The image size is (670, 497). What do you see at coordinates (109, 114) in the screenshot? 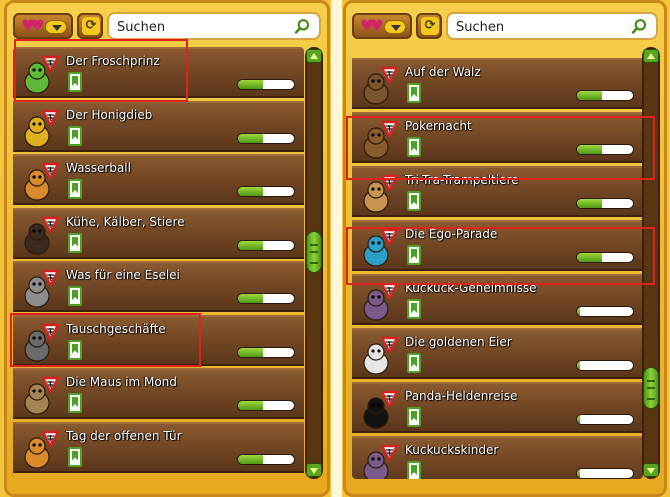
I see `quest-title: Der Honigdieb` at bounding box center [109, 114].